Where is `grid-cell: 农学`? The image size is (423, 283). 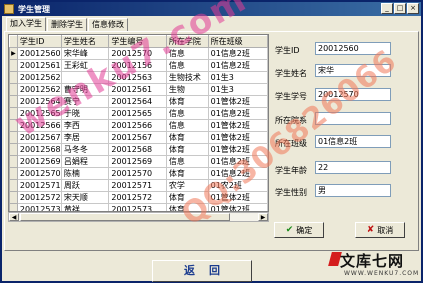
grid-cell: 农学 is located at coordinates (187, 185).